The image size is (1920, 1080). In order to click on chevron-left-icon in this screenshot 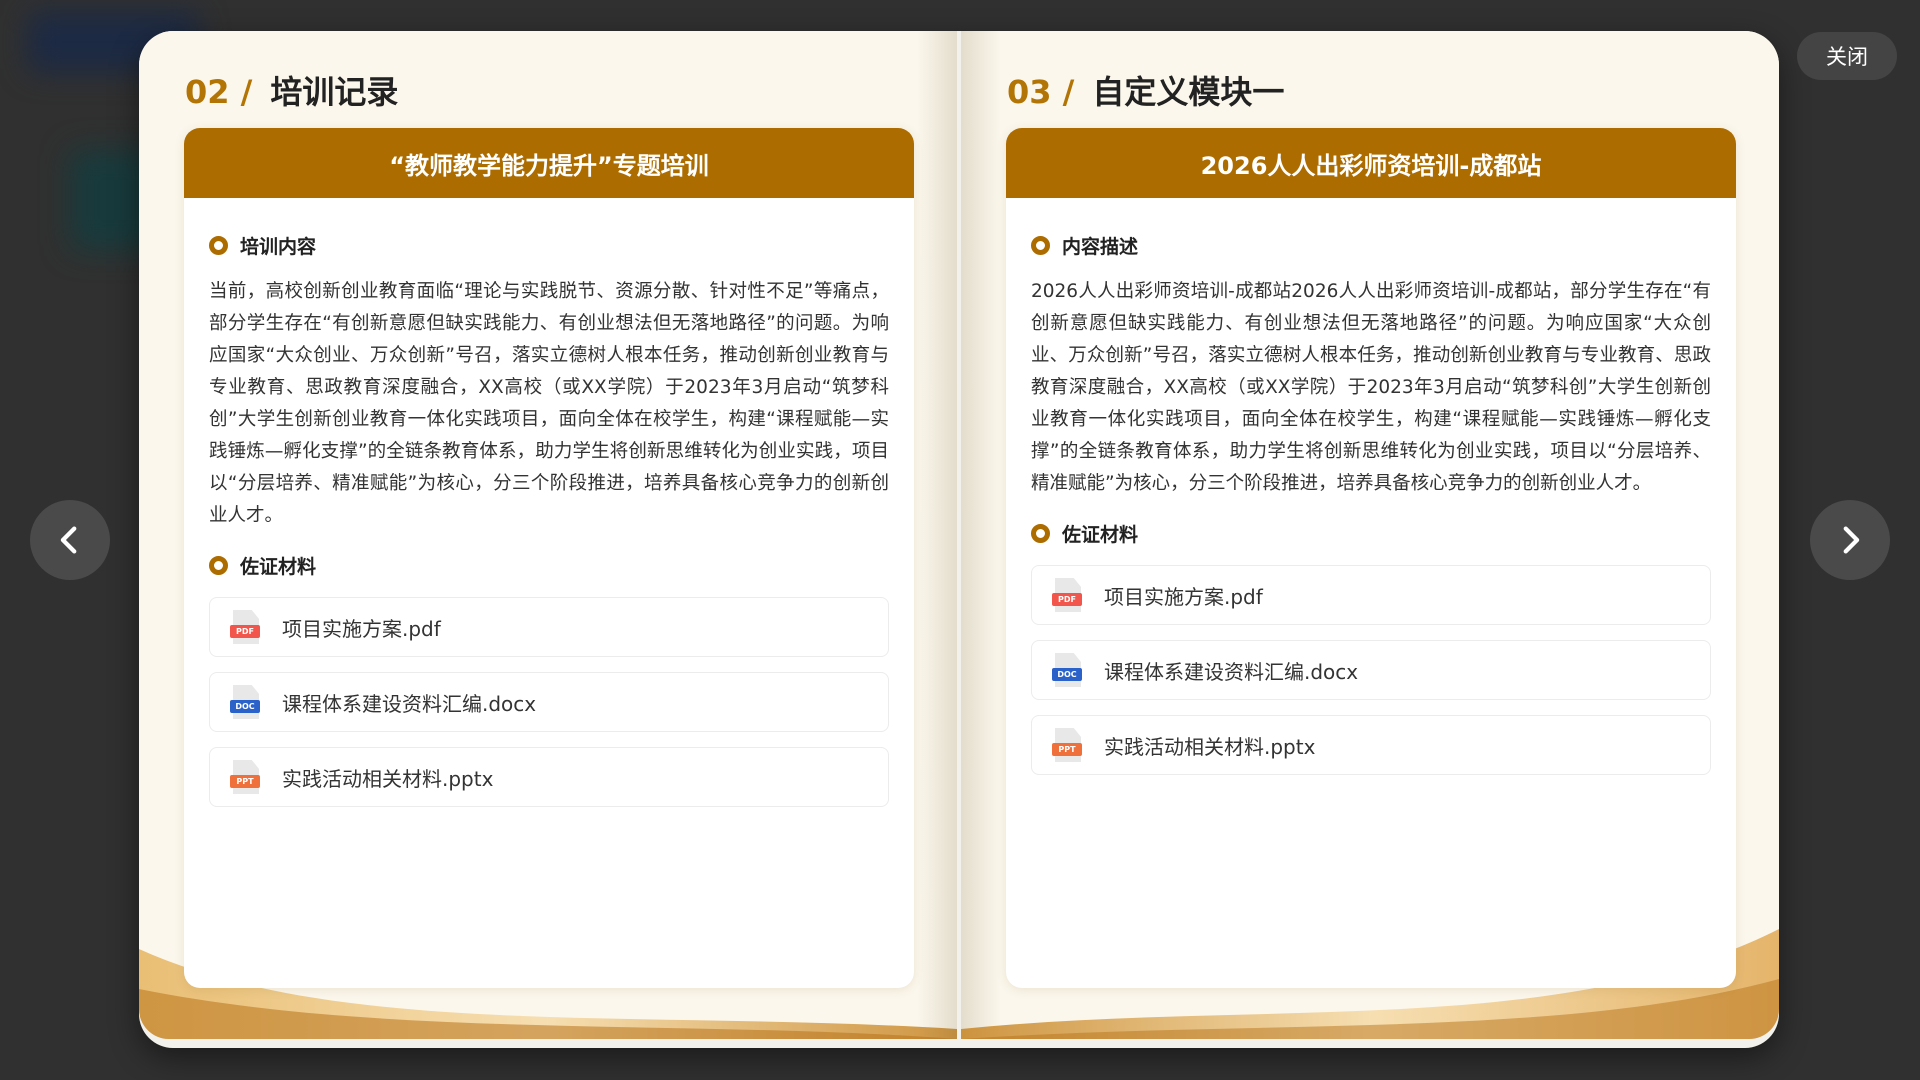, I will do `click(68, 540)`.